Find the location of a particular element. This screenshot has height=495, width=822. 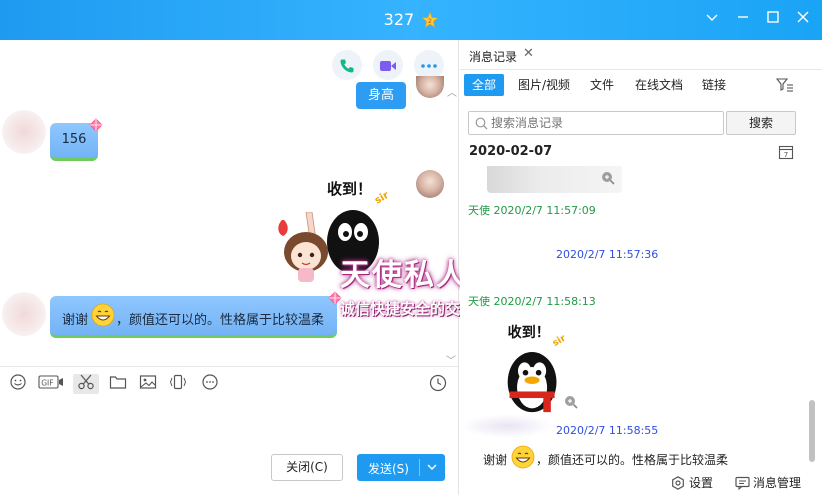

window-title-wrap: 327 2 is located at coordinates (411, 19).